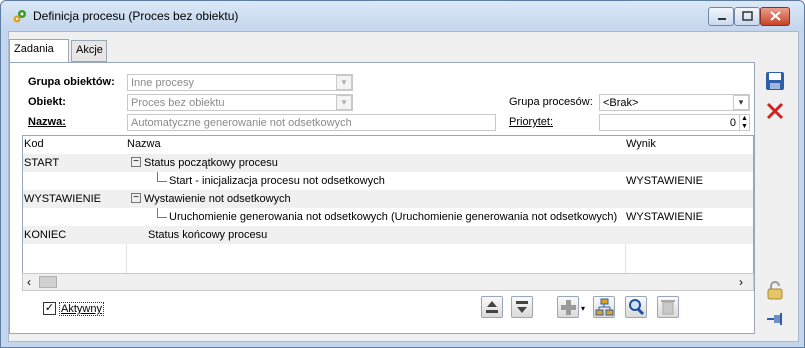  What do you see at coordinates (388, 163) in the screenshot?
I see `table-row: START − Status początkowy procesu` at bounding box center [388, 163].